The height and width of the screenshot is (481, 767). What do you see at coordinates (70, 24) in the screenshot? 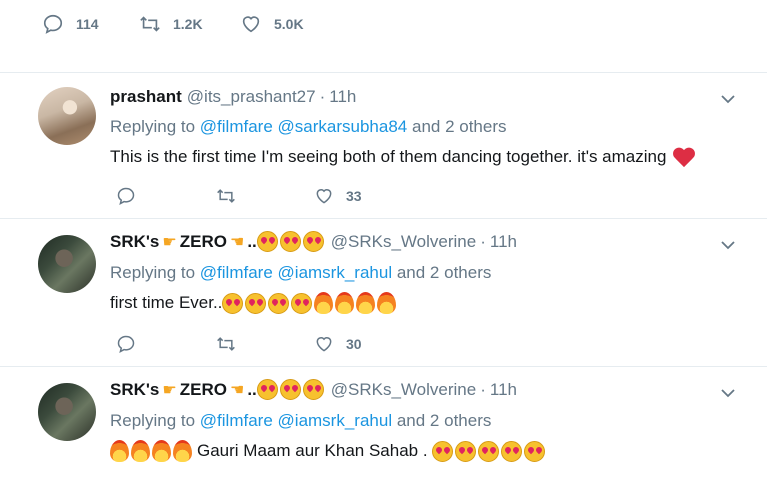
I see `reply-button: 114` at bounding box center [70, 24].